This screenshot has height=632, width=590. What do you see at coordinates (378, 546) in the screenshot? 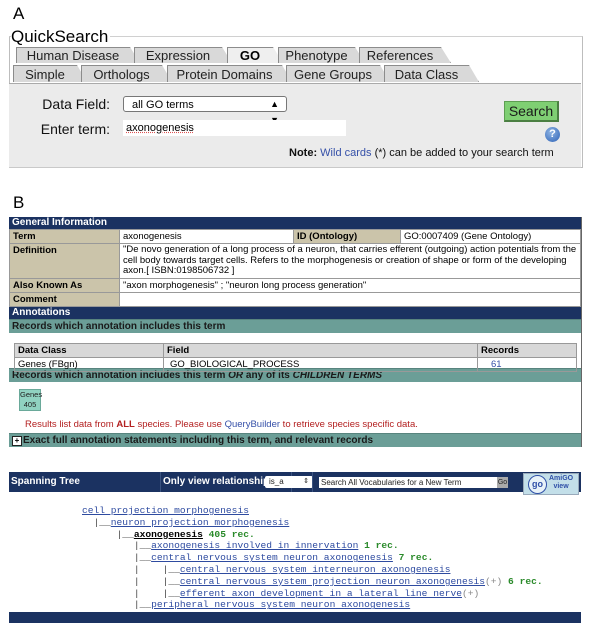
I see `record-count: 1 rec.` at bounding box center [378, 546].